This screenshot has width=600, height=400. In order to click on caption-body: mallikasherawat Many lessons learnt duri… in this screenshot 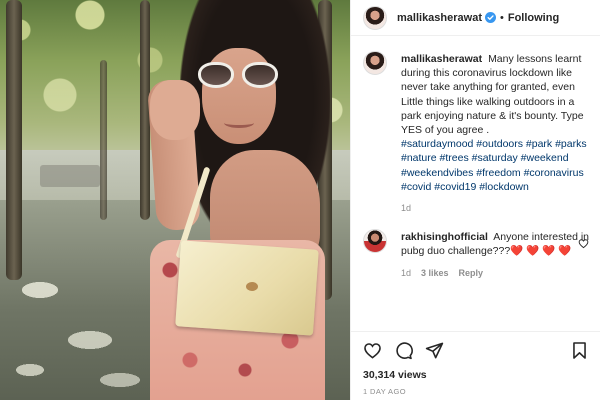, I will do `click(495, 133)`.